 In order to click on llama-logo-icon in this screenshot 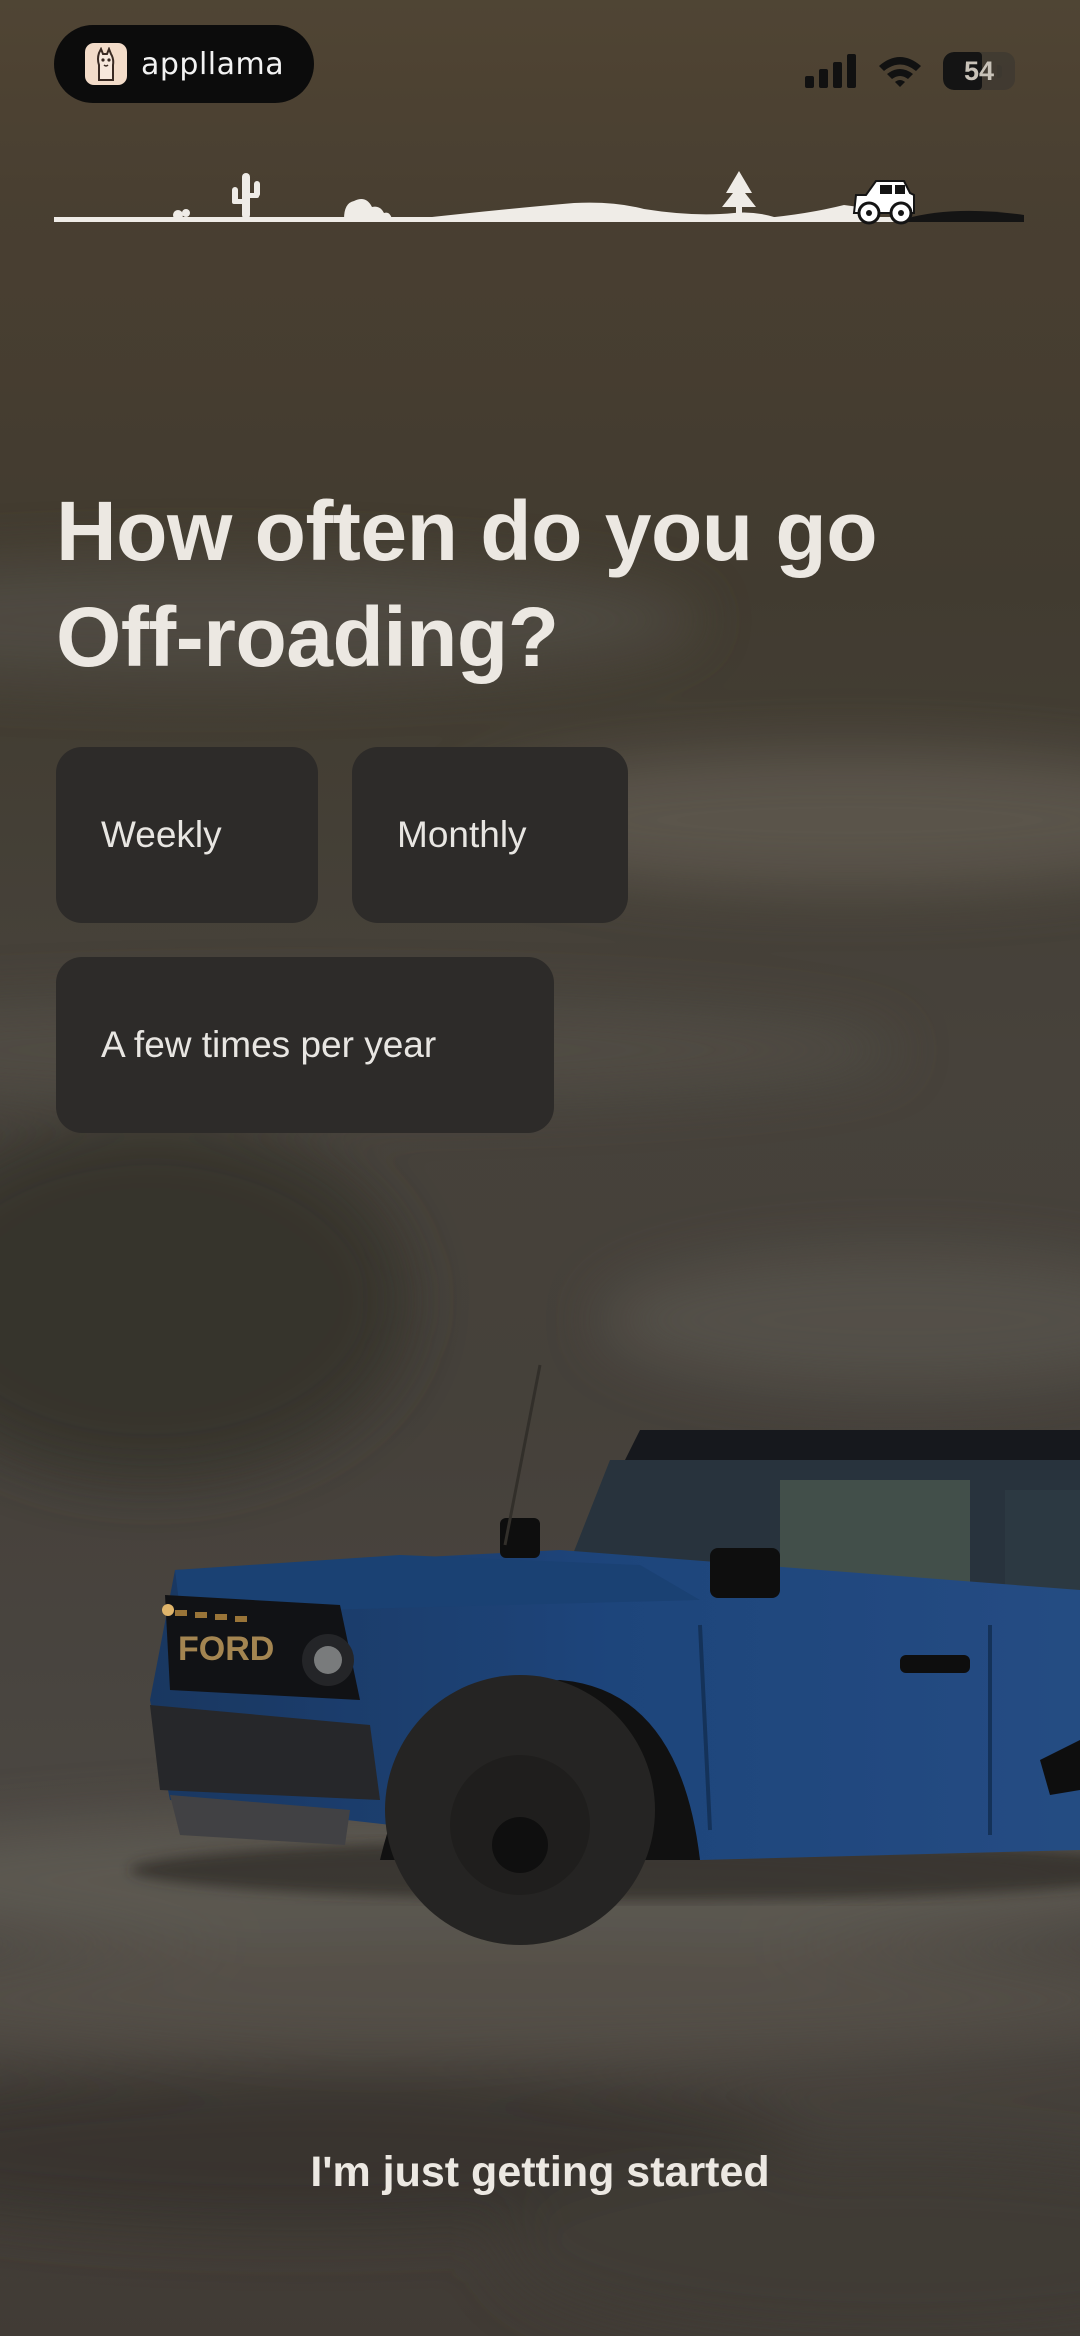, I will do `click(106, 64)`.